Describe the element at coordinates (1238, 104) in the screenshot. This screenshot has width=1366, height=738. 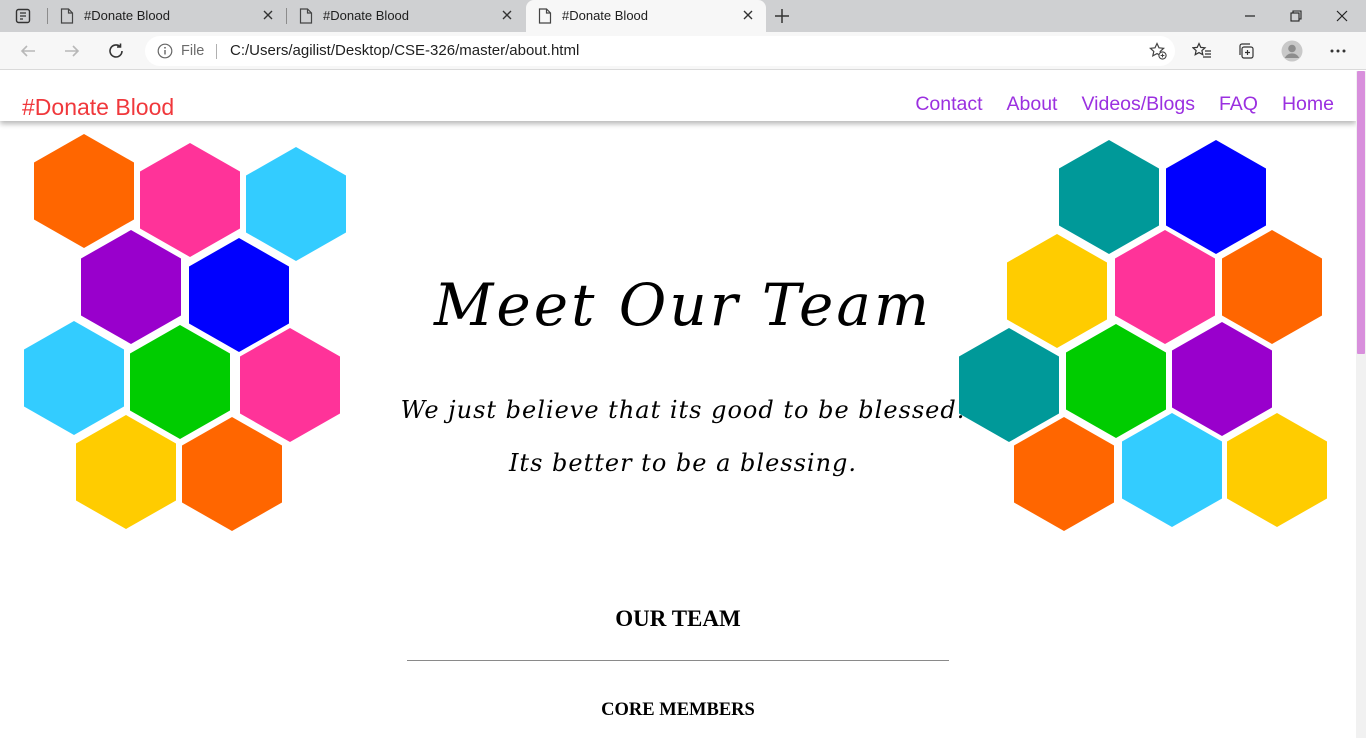
I see `nav-link-faq: FAQ` at that location.